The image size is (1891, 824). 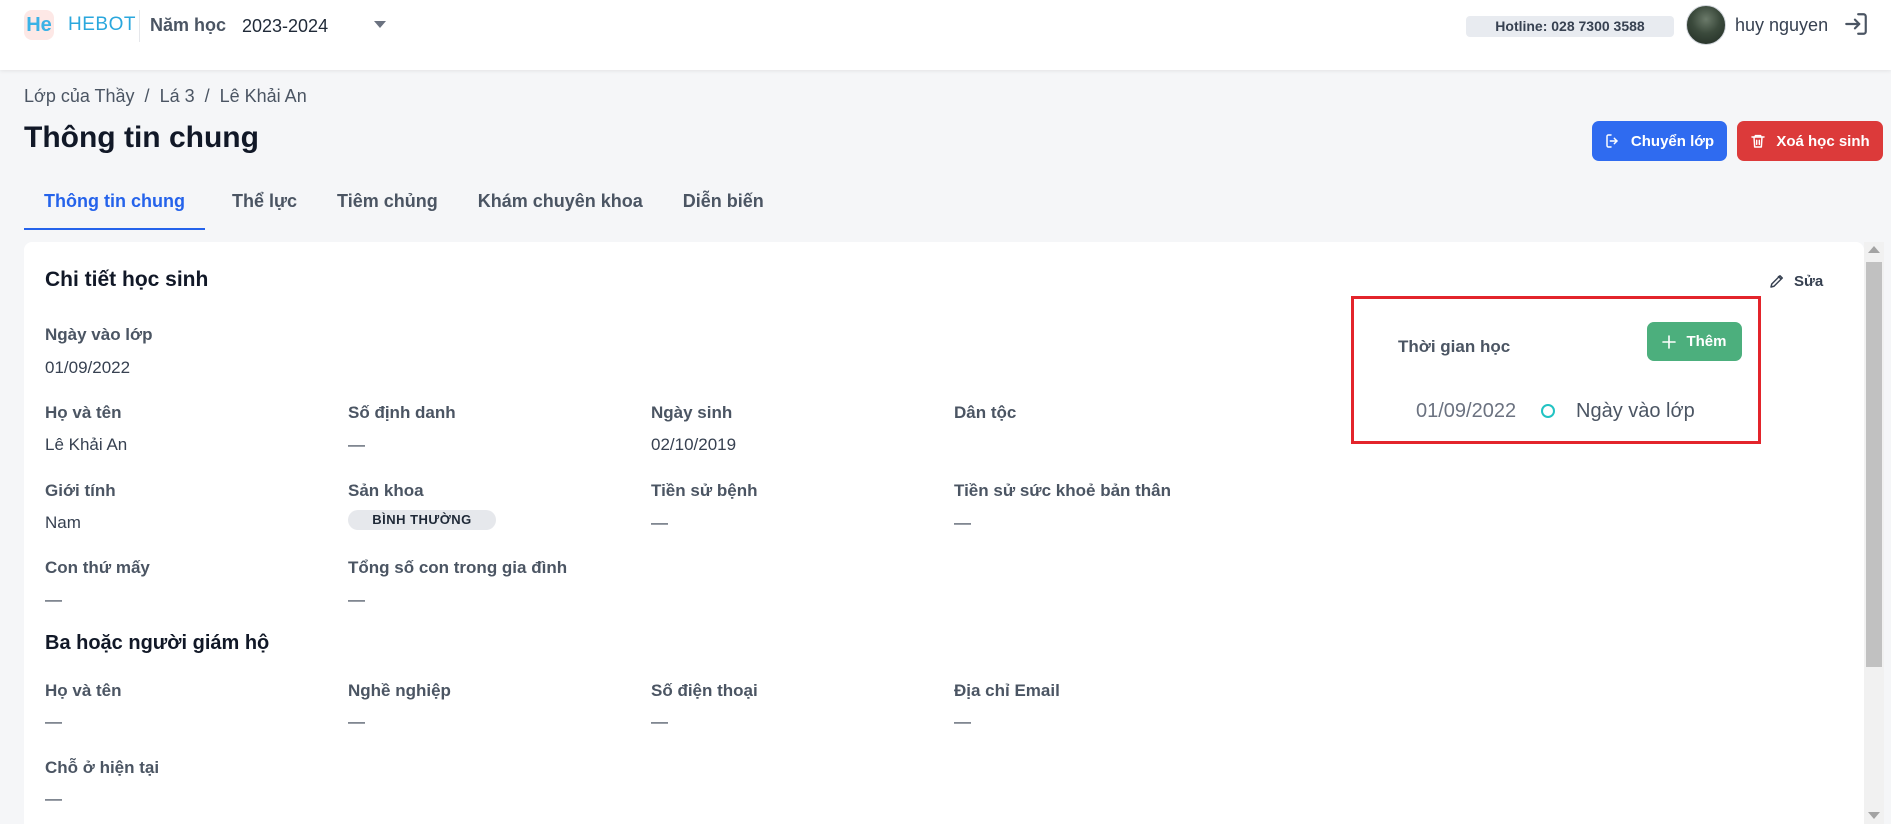 I want to click on add-study-time-button: Thêm, so click(x=1694, y=341).